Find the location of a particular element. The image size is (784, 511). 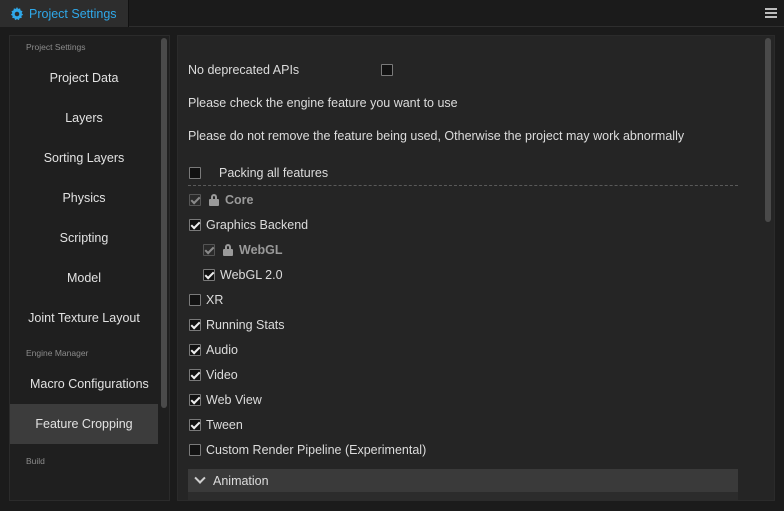

feature-checkbox-graphics-backend is located at coordinates (195, 225).